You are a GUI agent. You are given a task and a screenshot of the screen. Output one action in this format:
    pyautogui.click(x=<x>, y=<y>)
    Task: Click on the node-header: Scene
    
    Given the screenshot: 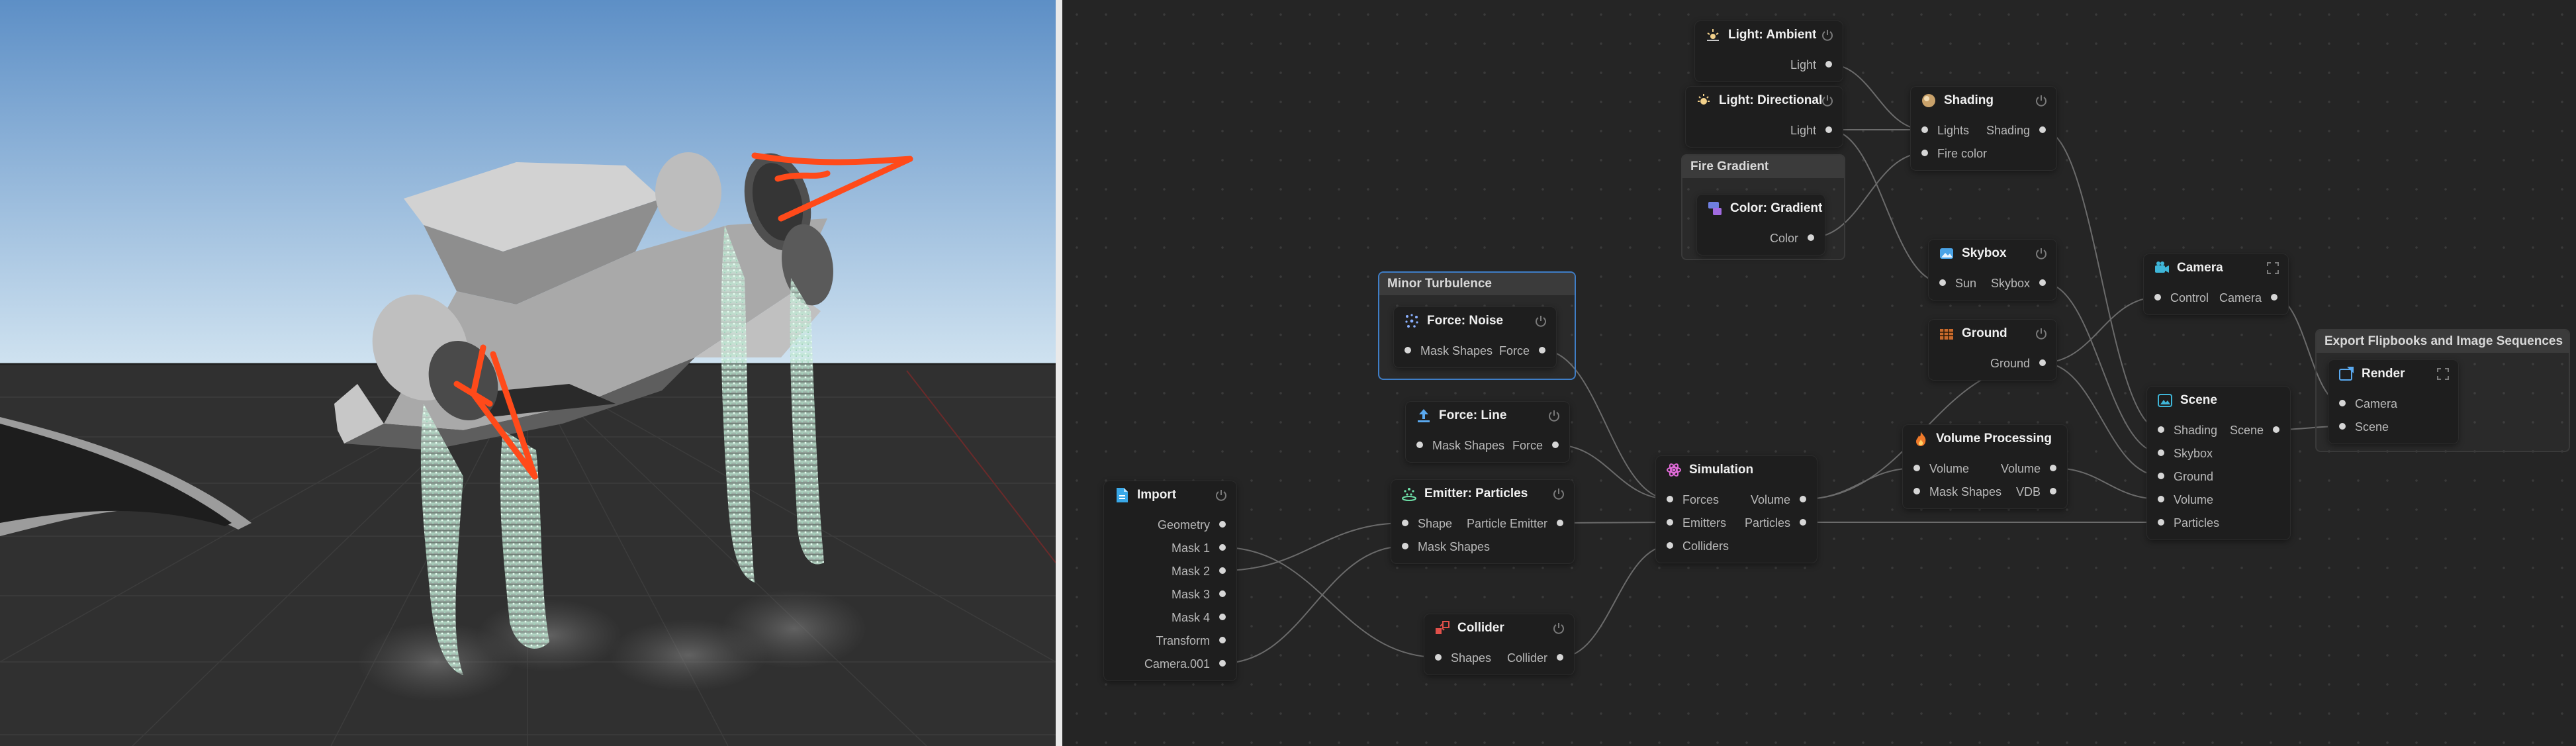 What is the action you would take?
    pyautogui.click(x=2218, y=400)
    